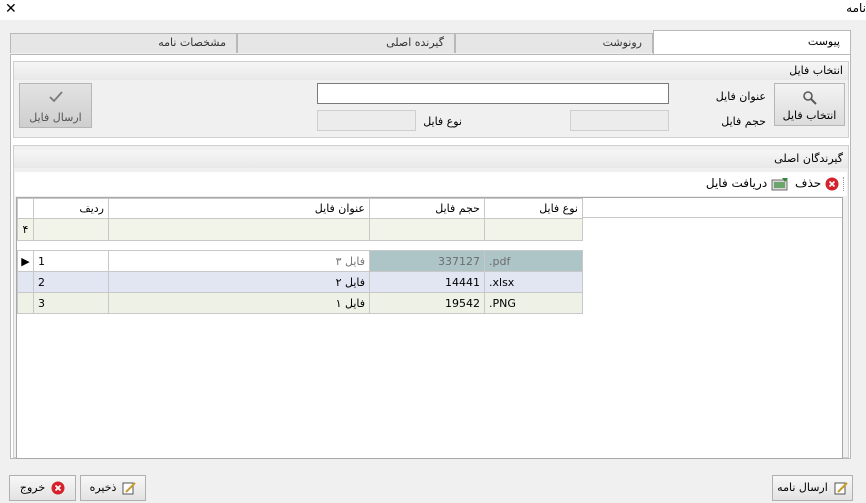  Describe the element at coordinates (71, 208) in the screenshot. I see `column-header-row-number: ردیف` at that location.